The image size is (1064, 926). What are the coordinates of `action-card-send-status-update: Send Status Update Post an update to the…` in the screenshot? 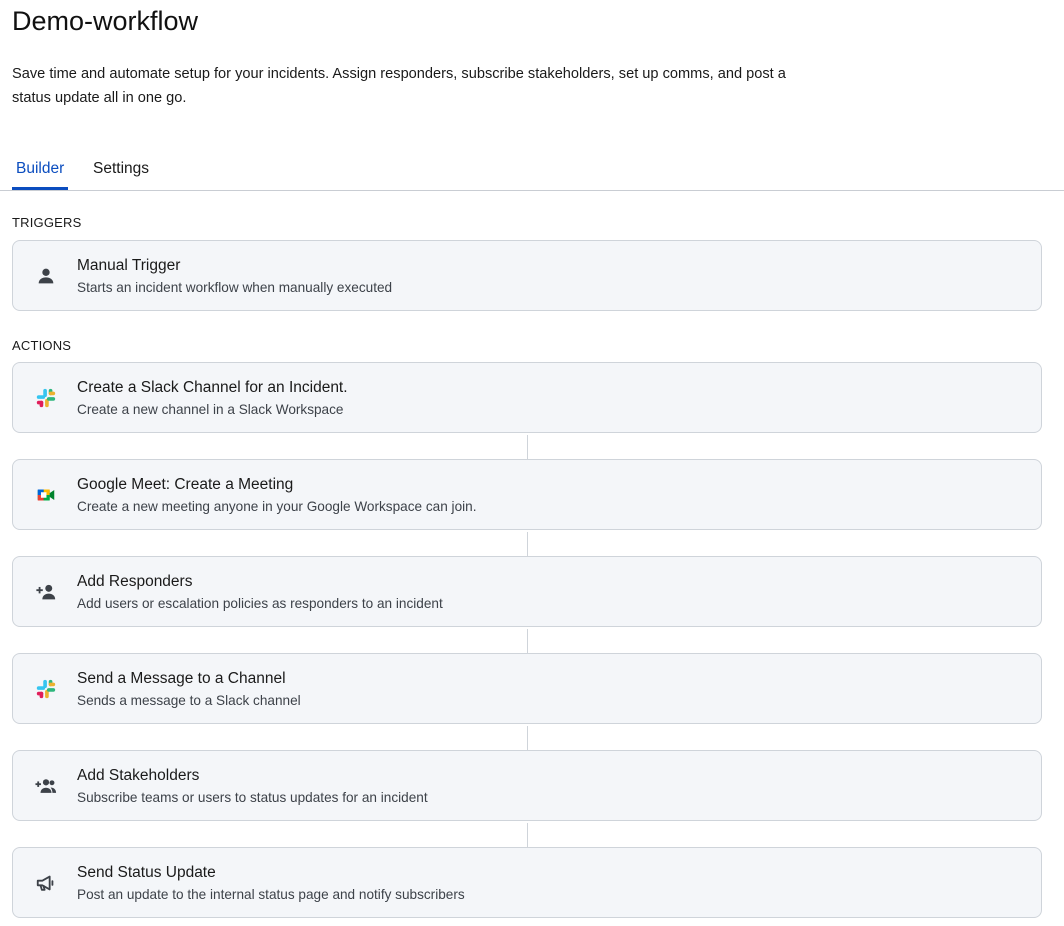 It's located at (527, 882).